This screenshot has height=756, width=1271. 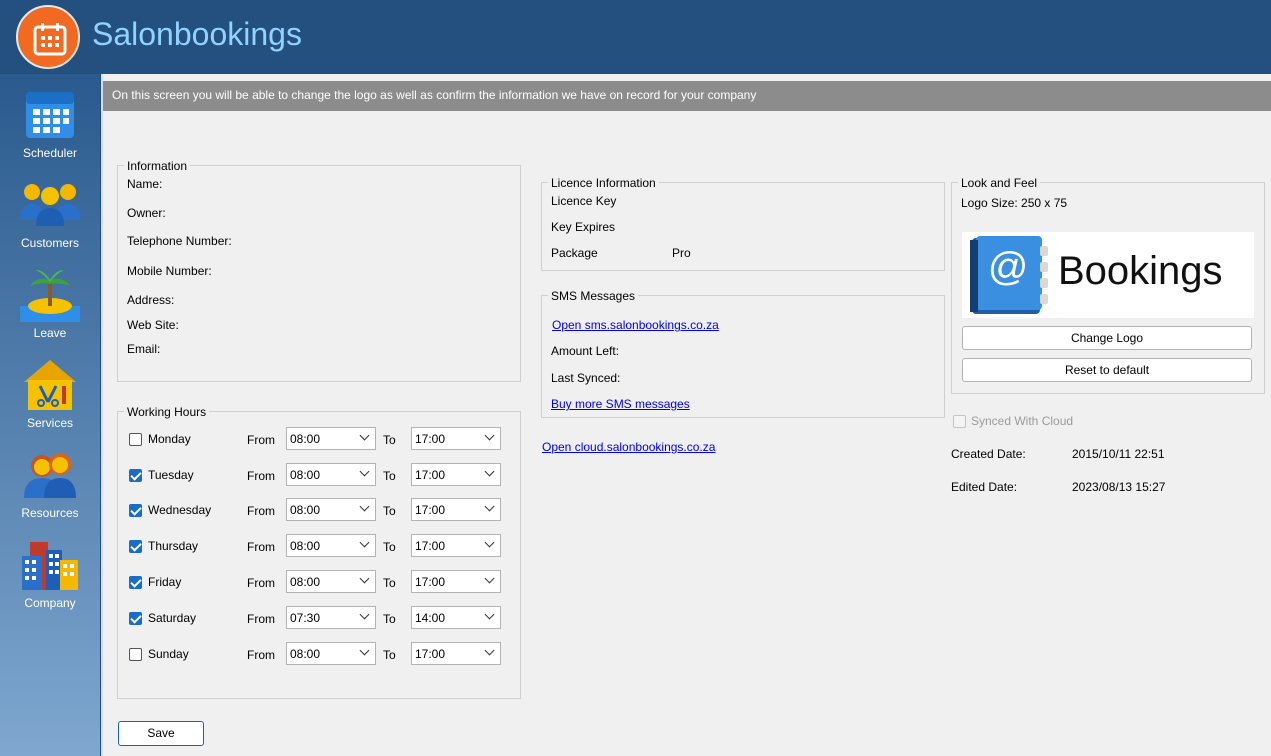 I want to click on day-label: Thursday, so click(x=173, y=546).